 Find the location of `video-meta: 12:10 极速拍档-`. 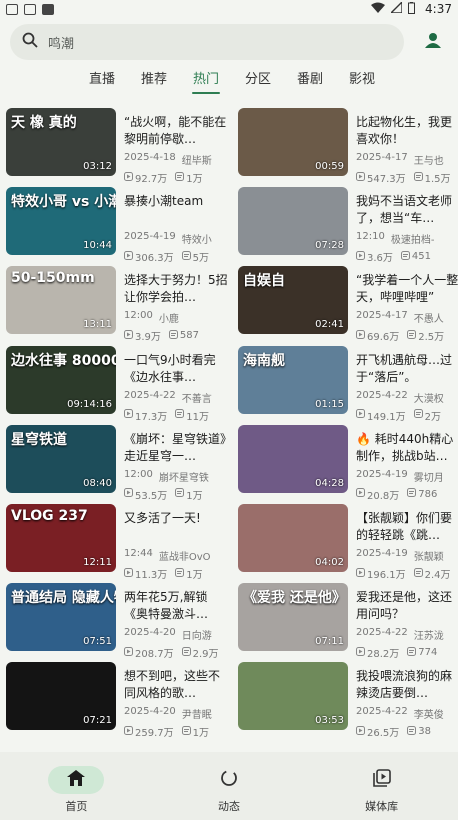

video-meta: 12:10 极速拍档- is located at coordinates (407, 238).